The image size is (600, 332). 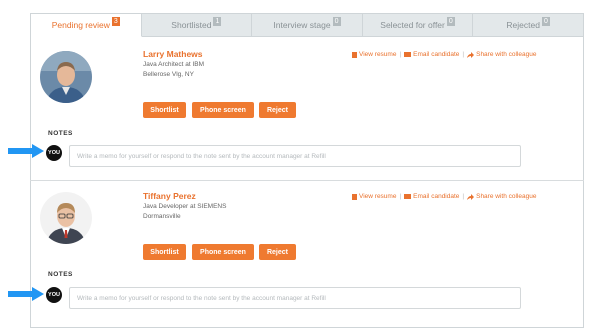 I want to click on candidate-title: Java Architect at IBM, so click(x=174, y=64).